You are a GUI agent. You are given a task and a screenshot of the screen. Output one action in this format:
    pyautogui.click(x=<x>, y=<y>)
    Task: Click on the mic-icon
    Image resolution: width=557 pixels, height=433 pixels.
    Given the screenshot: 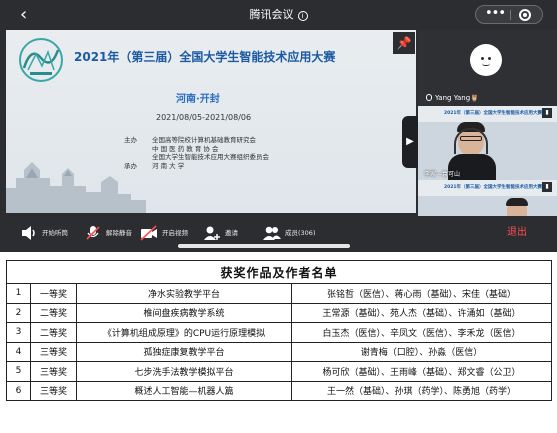 What is the action you would take?
    pyautogui.click(x=429, y=97)
    